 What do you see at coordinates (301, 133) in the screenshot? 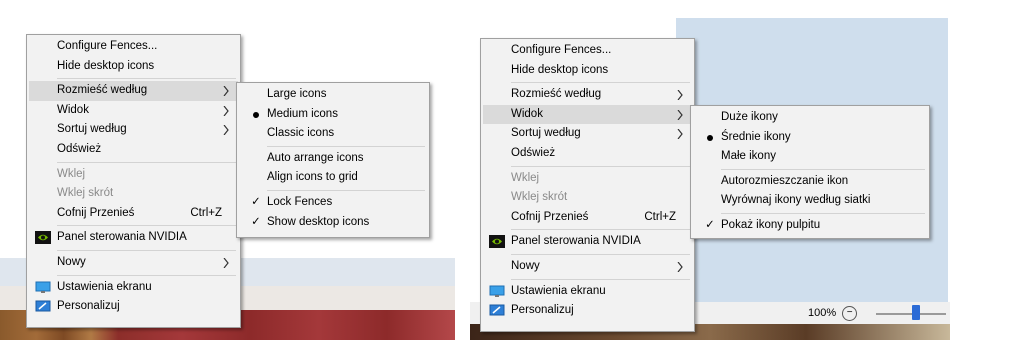
I see `menu-item-label: Classic icons` at bounding box center [301, 133].